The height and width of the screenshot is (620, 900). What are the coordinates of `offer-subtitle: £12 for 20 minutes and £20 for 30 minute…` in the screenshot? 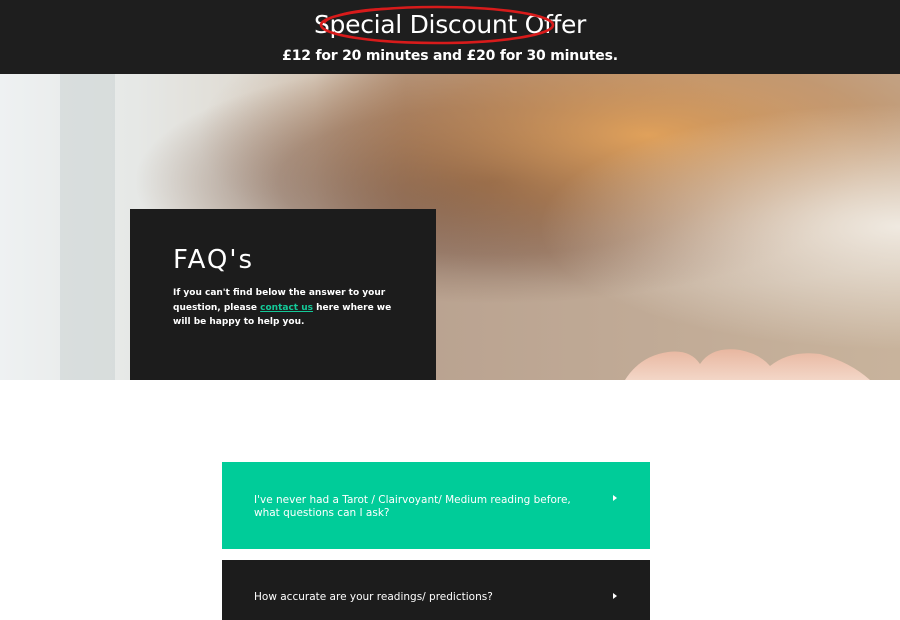 It's located at (450, 56).